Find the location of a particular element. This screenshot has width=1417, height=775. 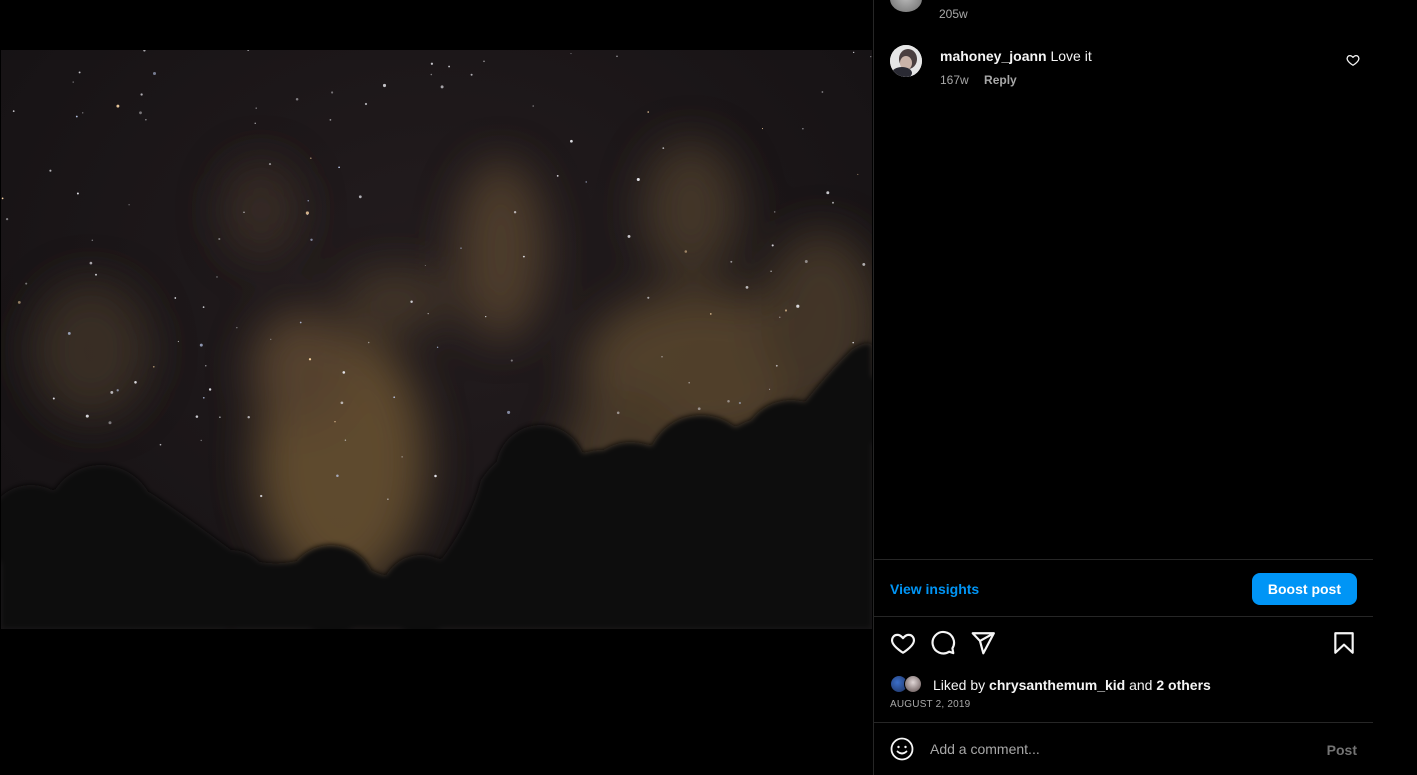

view-insights-link: View insights is located at coordinates (934, 589).